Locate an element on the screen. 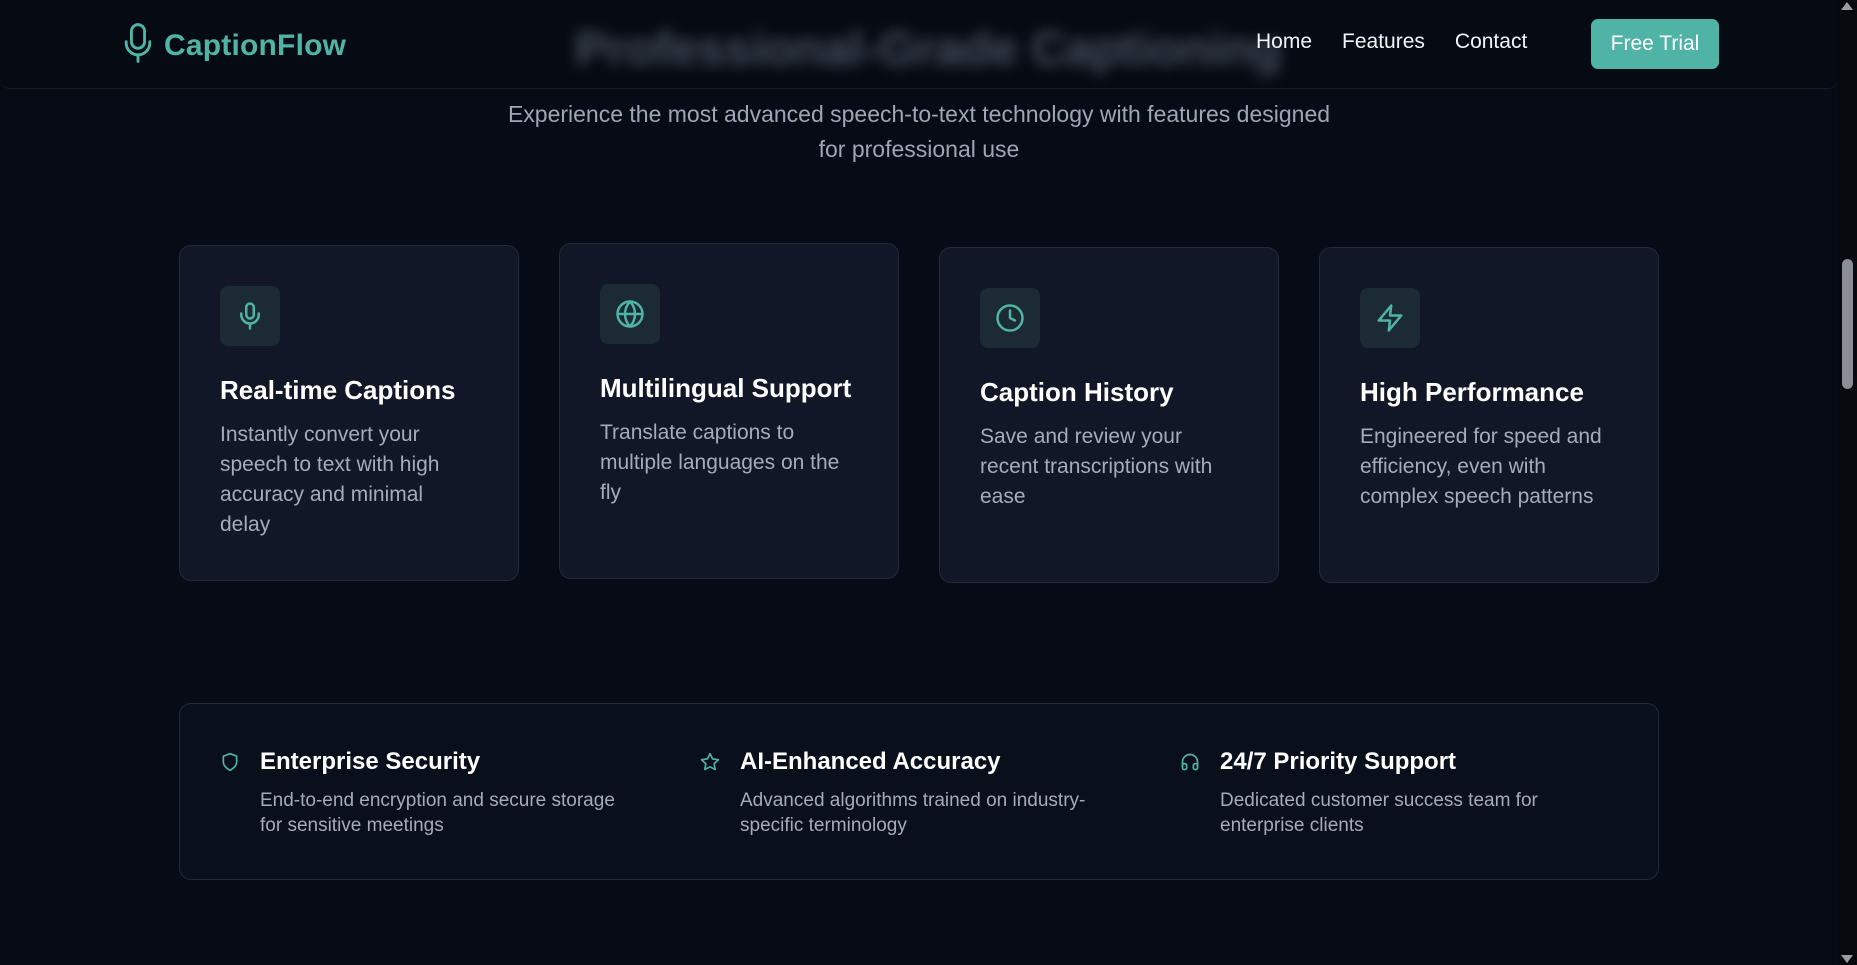 This screenshot has width=1857, height=965. scroll-up-arrow-icon is located at coordinates (1847, 6).